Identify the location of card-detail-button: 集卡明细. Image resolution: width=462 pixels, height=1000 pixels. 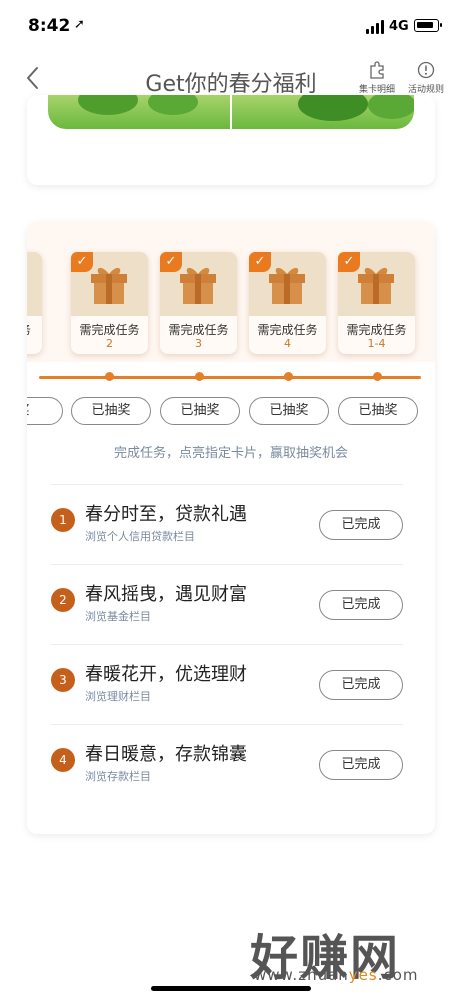
(377, 77).